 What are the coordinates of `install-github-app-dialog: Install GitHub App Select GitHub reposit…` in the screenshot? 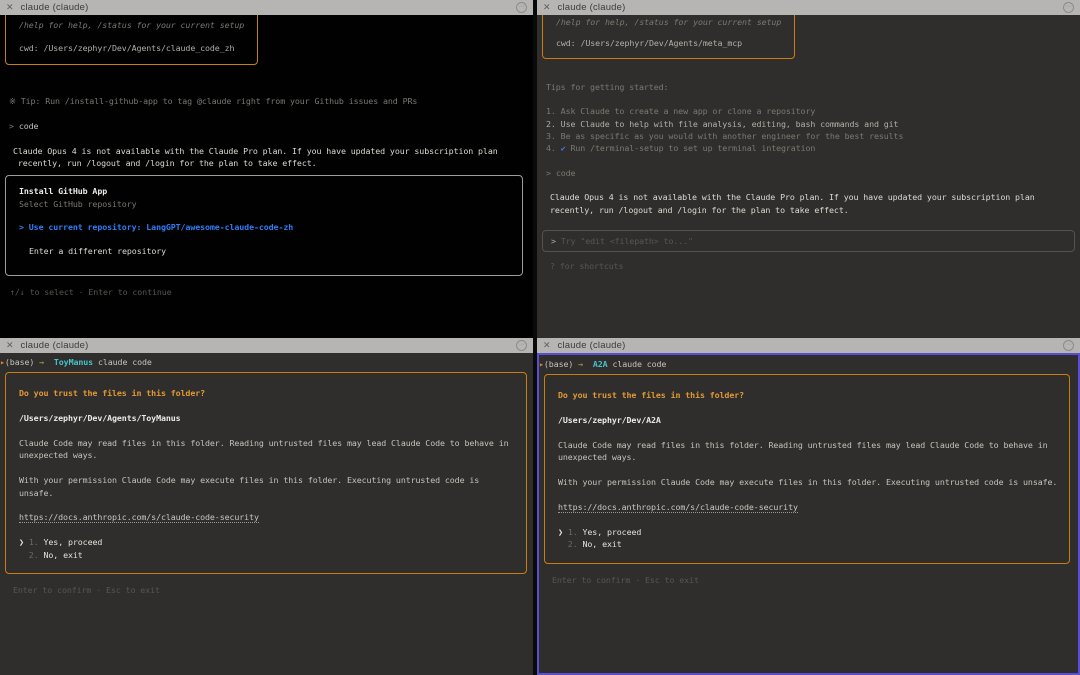 It's located at (264, 226).